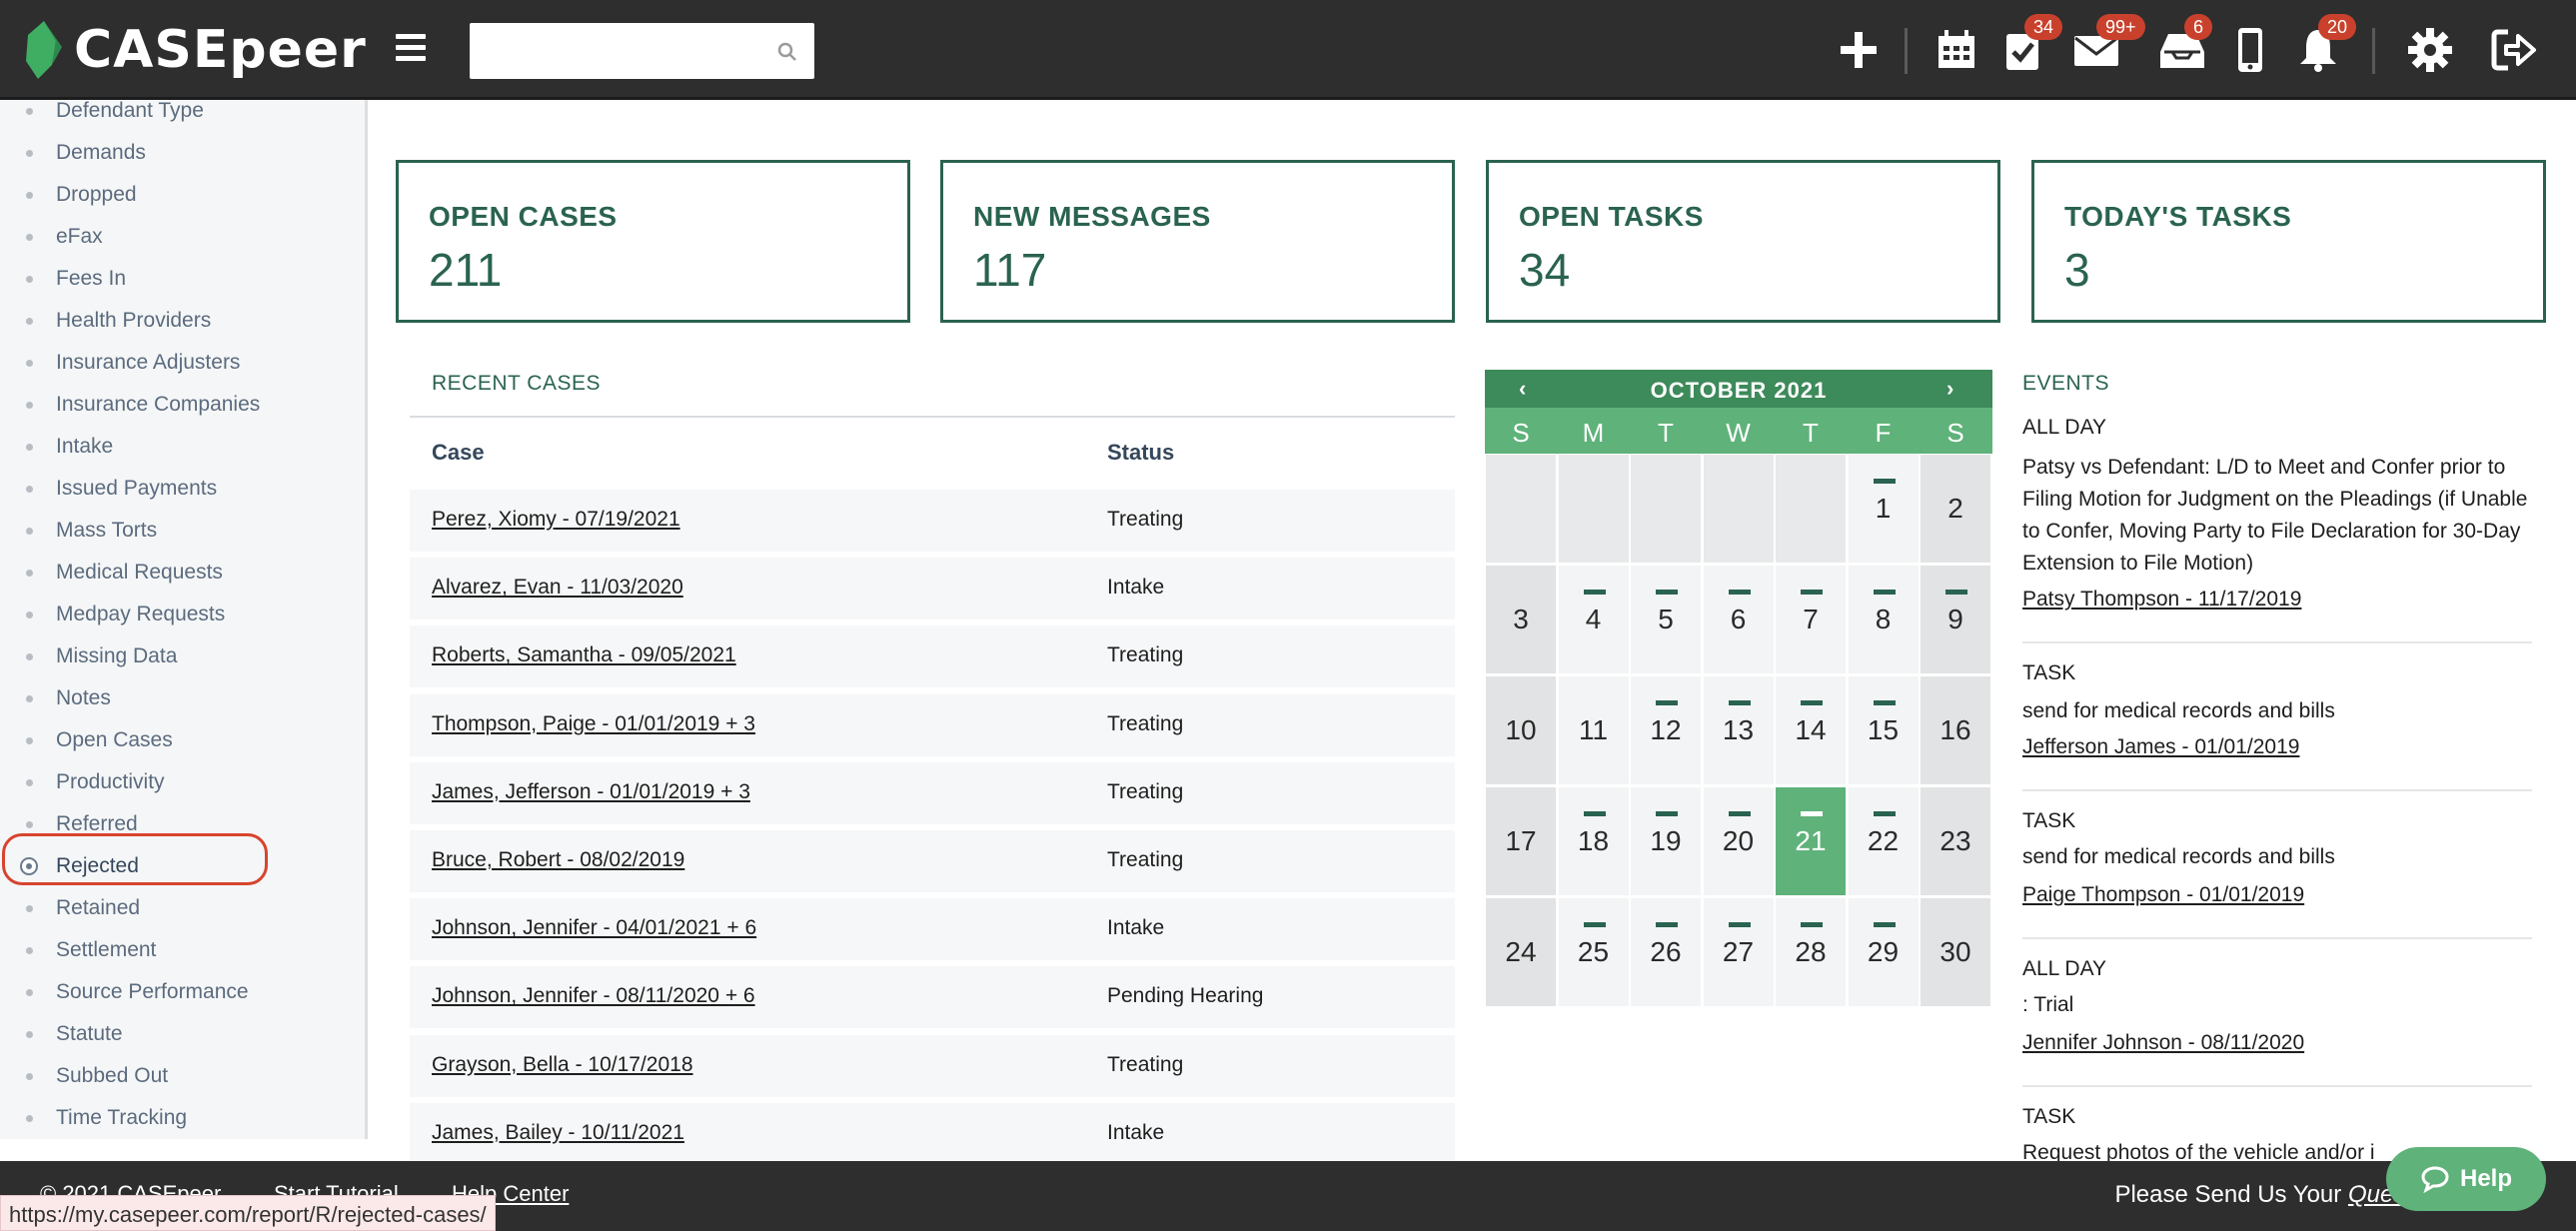 This screenshot has height=1231, width=2576. I want to click on event-case-link: Patsy Thompson - 11/17/2019, so click(2161, 600).